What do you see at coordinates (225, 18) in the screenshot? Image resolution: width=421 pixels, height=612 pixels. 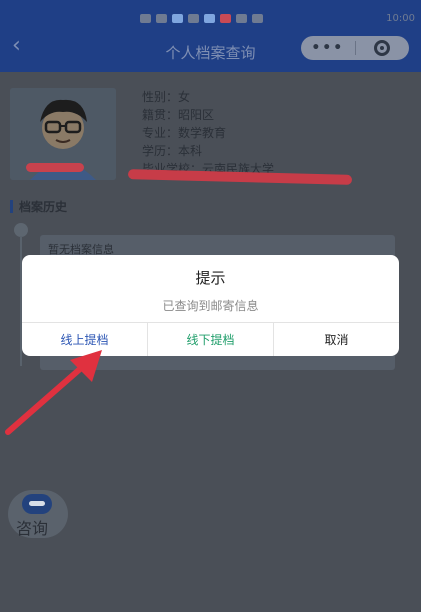 I see `app-notification-icon-red` at bounding box center [225, 18].